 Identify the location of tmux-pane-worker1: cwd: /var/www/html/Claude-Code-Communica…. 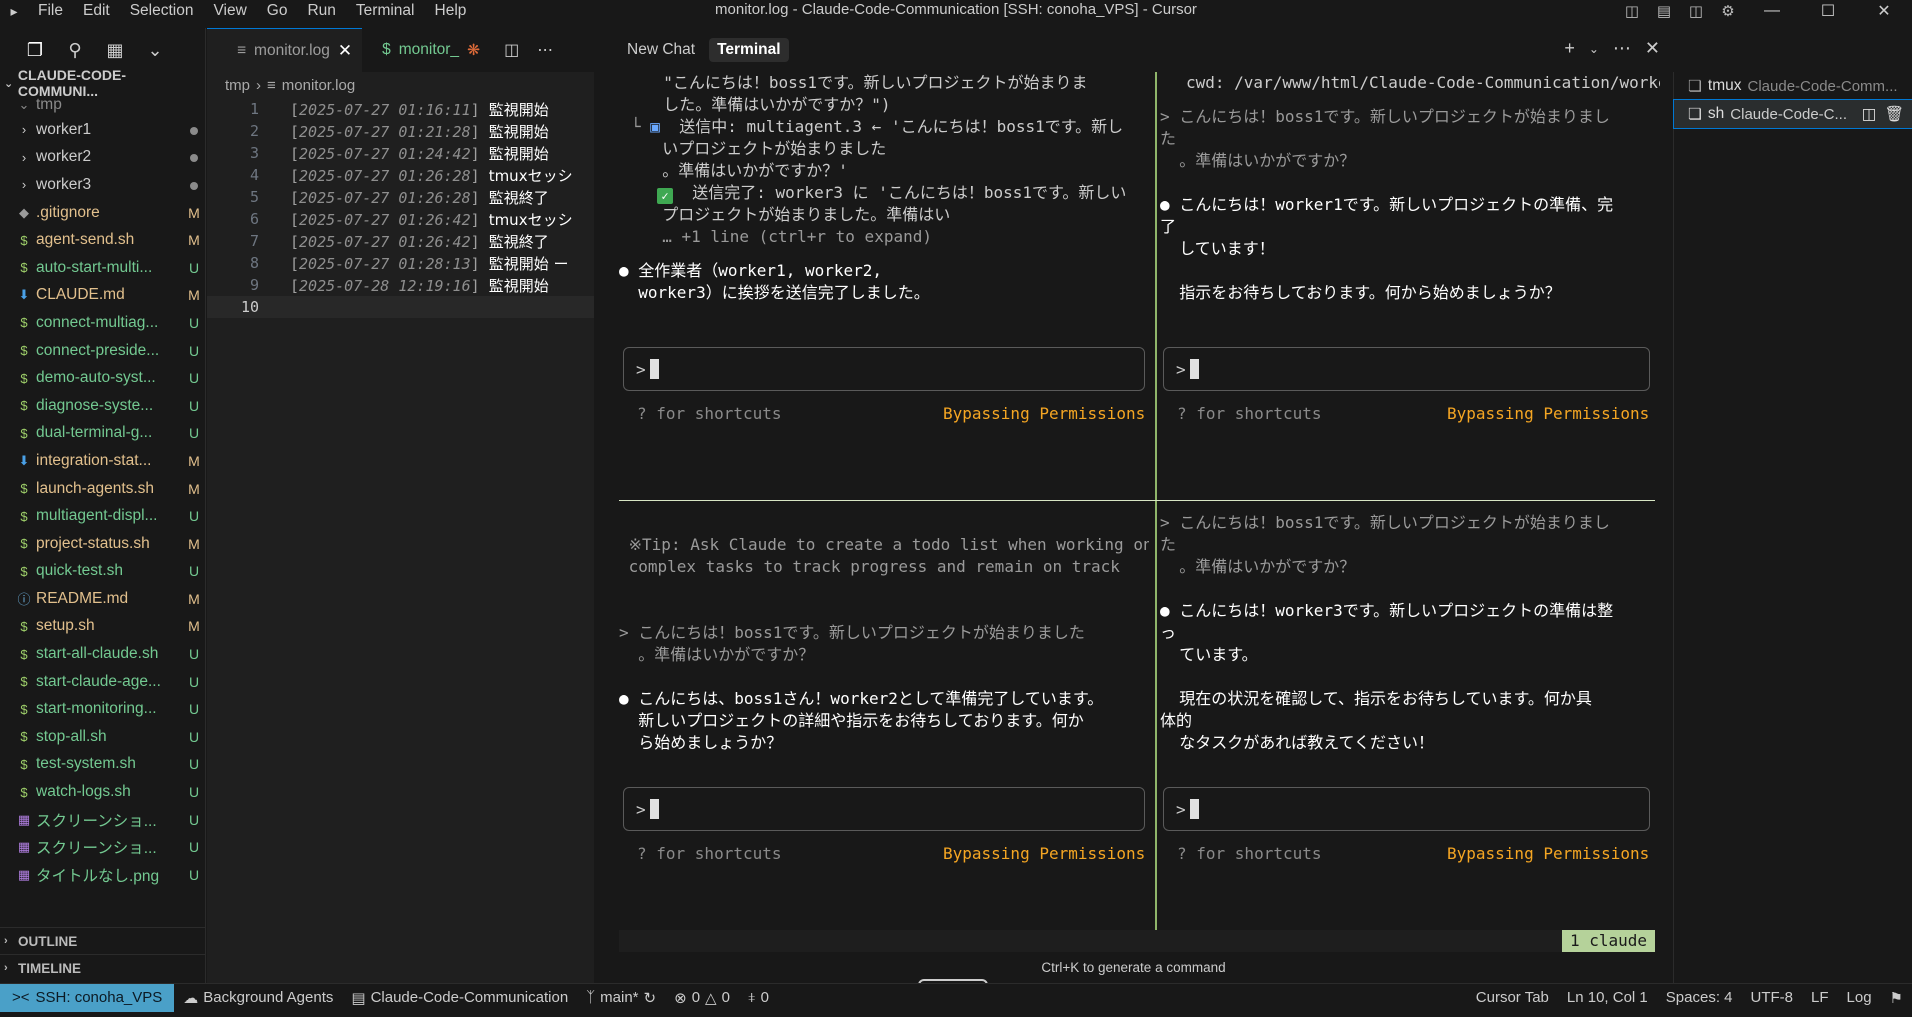
(1410, 199).